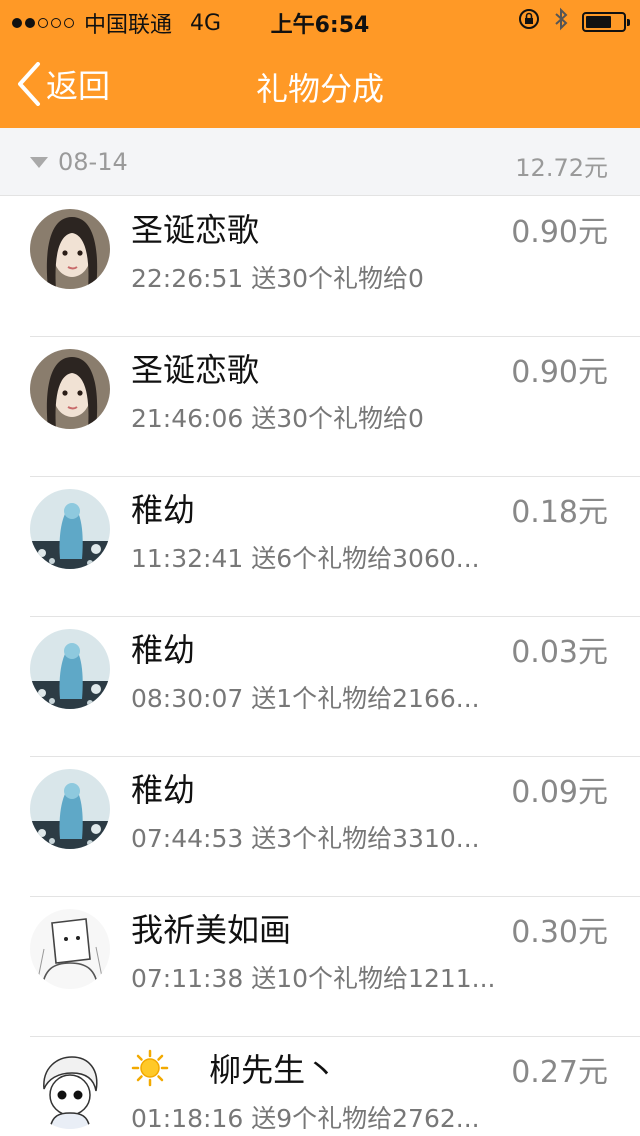 The width and height of the screenshot is (640, 1136). What do you see at coordinates (559, 652) in the screenshot?
I see `record-amount: 0.03元` at bounding box center [559, 652].